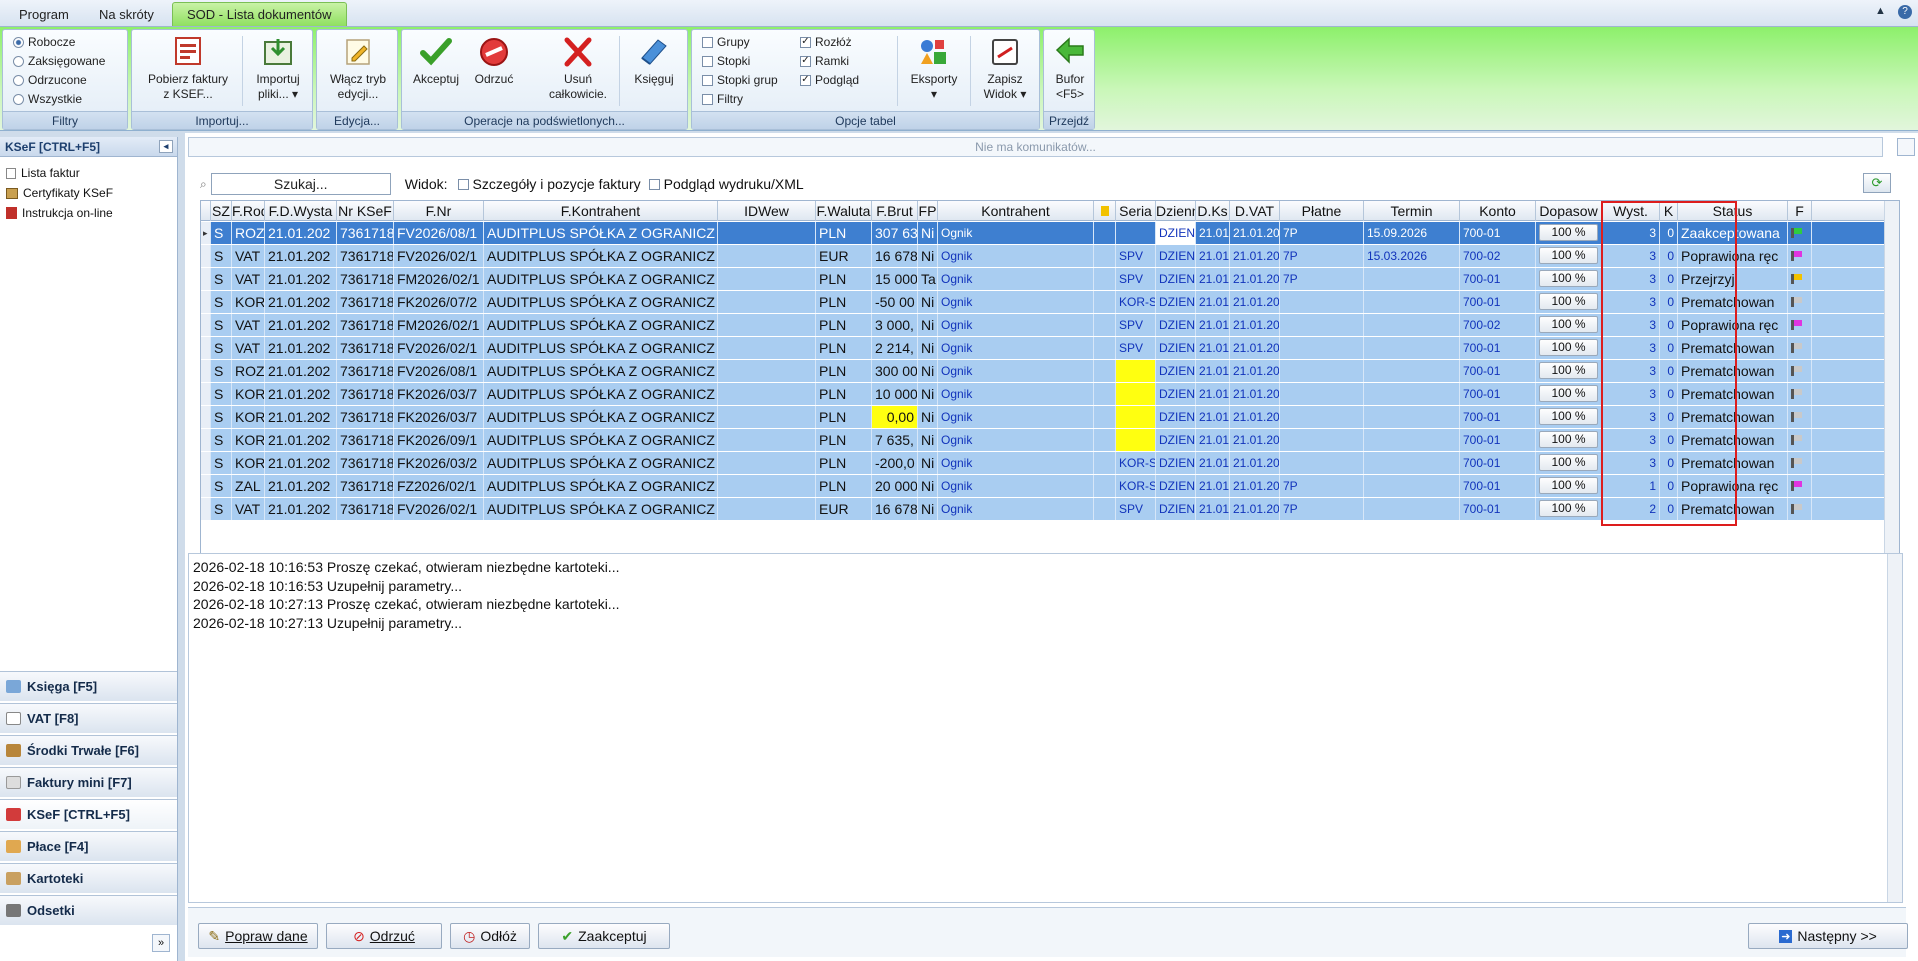  I want to click on opt-ramki: ✓ Ramki, so click(824, 61).